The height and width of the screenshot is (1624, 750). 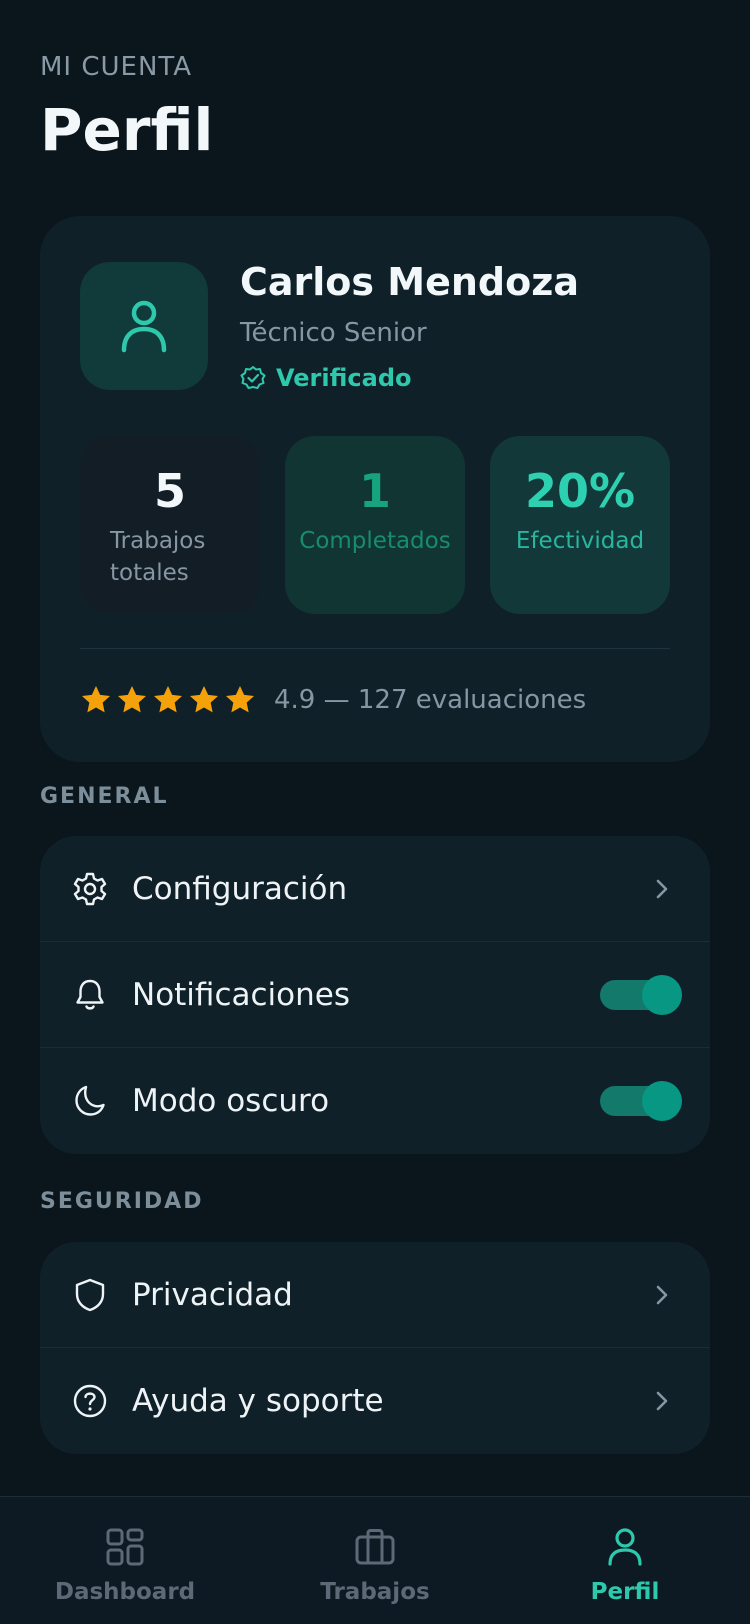 What do you see at coordinates (375, 1547) in the screenshot?
I see `briefcase-icon` at bounding box center [375, 1547].